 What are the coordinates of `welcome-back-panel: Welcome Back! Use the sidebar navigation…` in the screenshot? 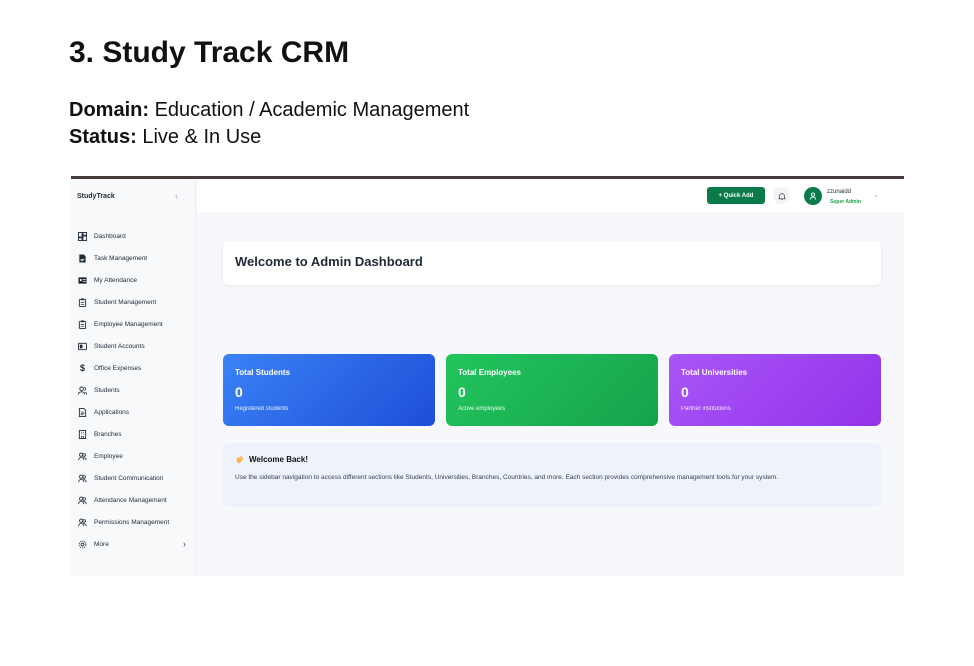 It's located at (552, 475).